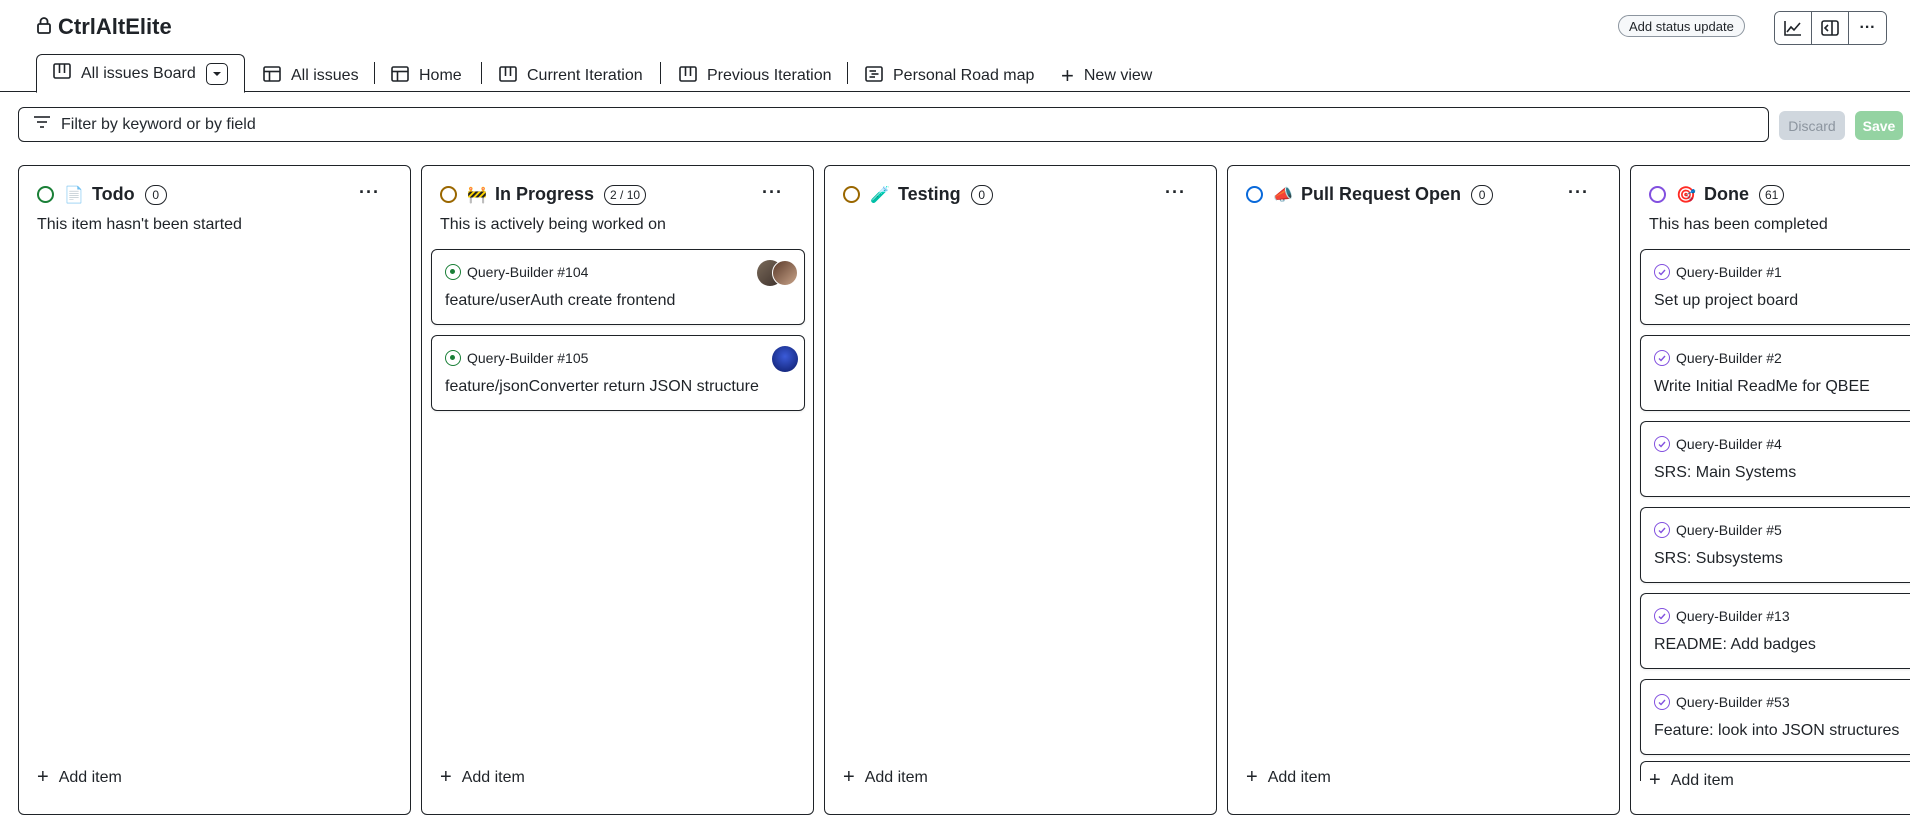 The image size is (1910, 815). I want to click on column-count: 2 / 10, so click(625, 194).